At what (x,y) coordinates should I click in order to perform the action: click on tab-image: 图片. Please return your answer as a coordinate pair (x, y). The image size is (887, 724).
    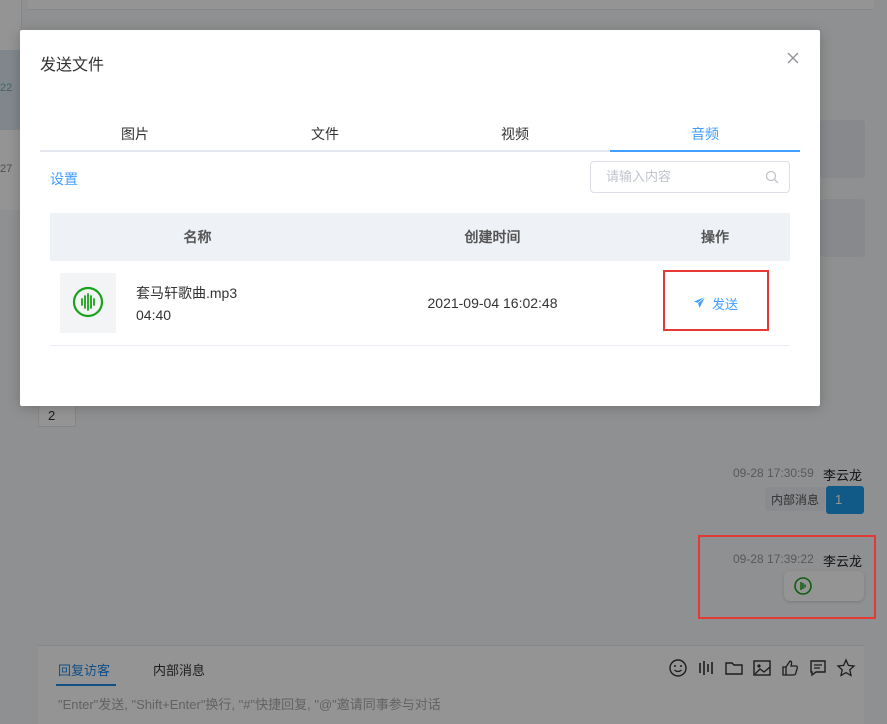
    Looking at the image, I should click on (135, 133).